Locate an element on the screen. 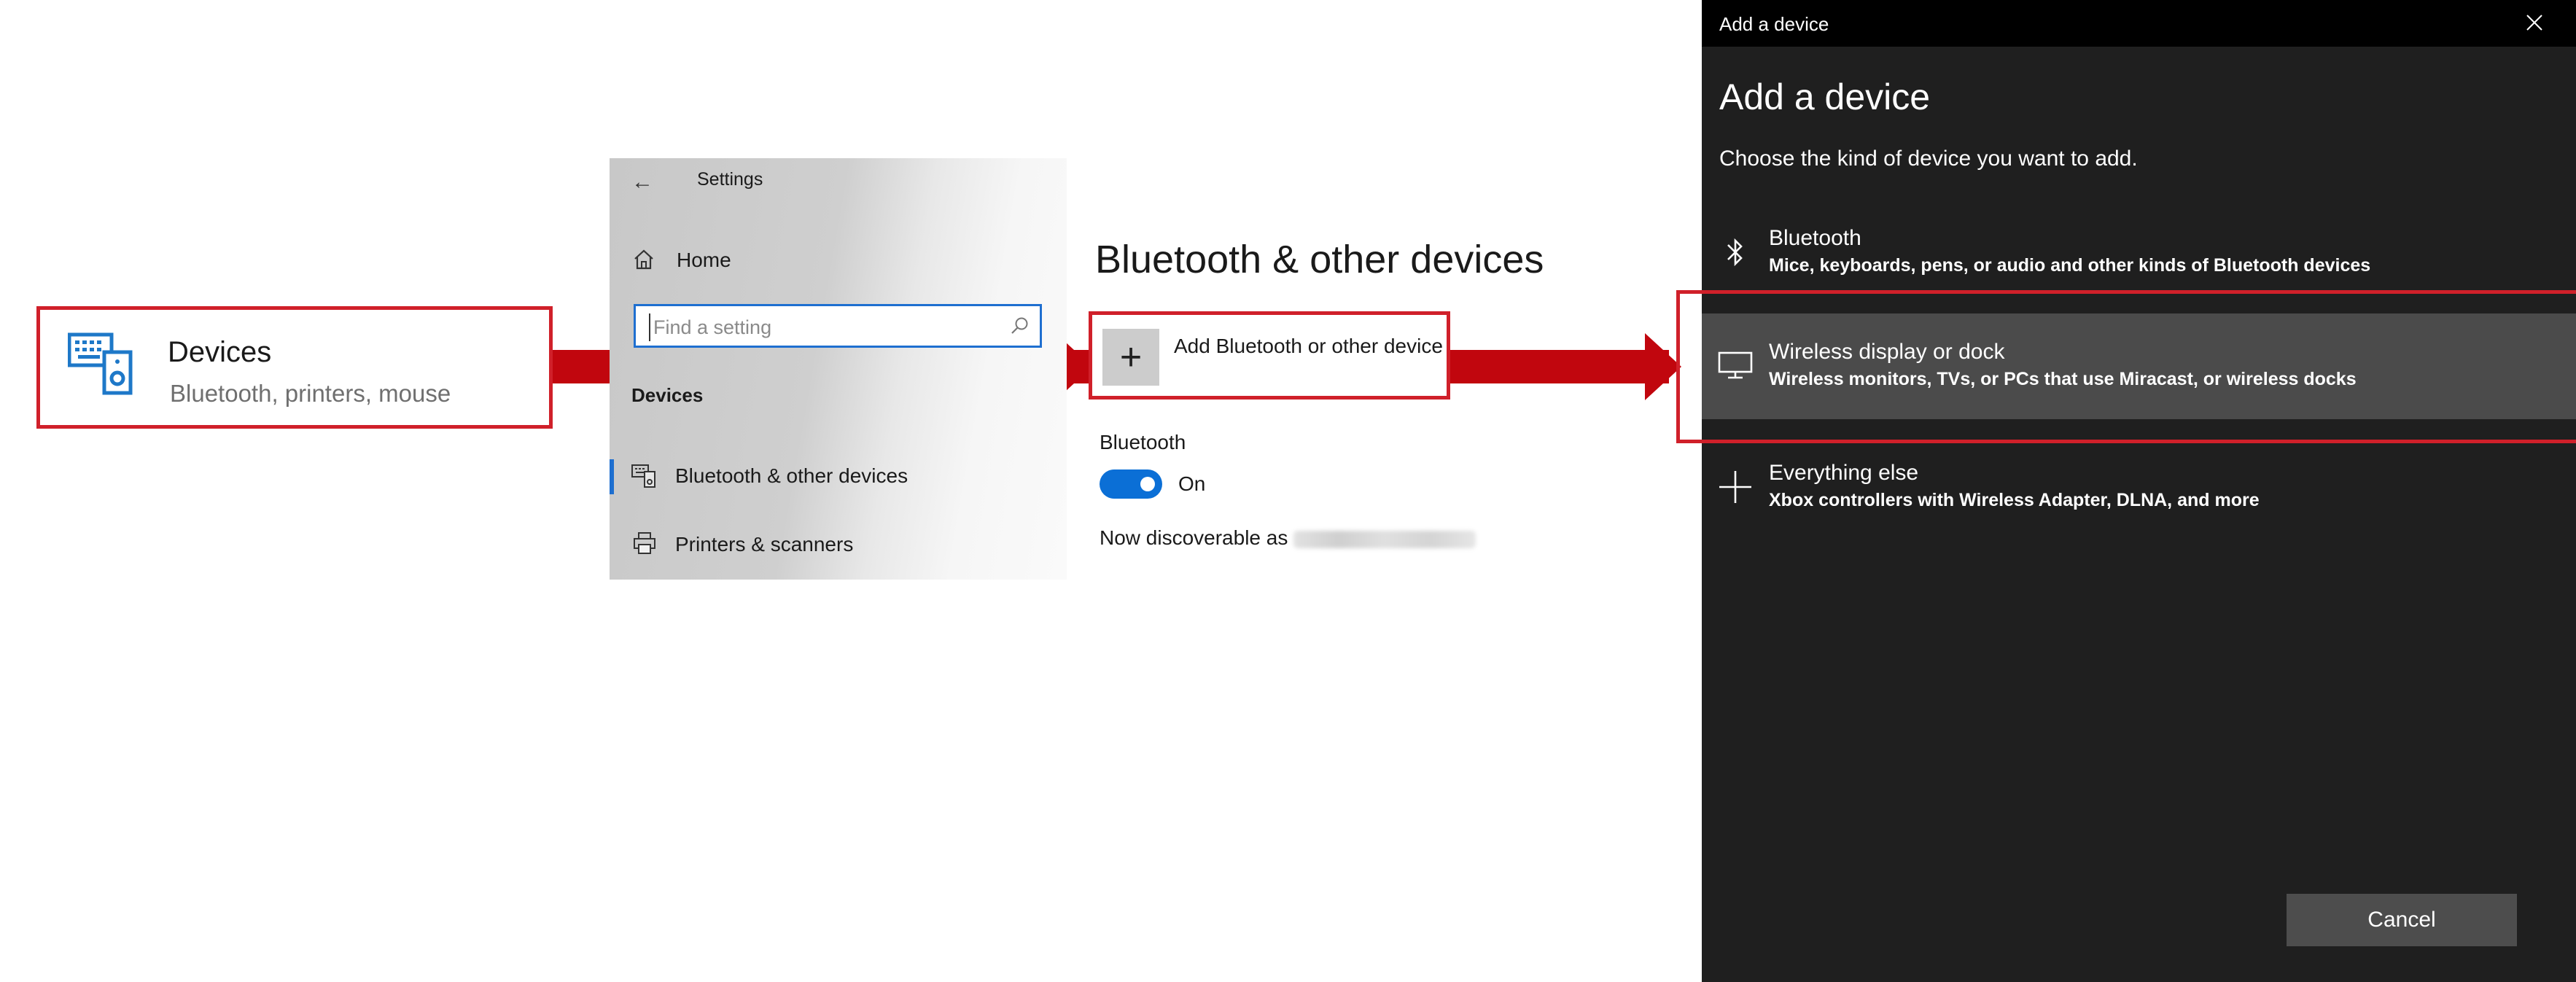  devices-section-label: Devices is located at coordinates (667, 395).